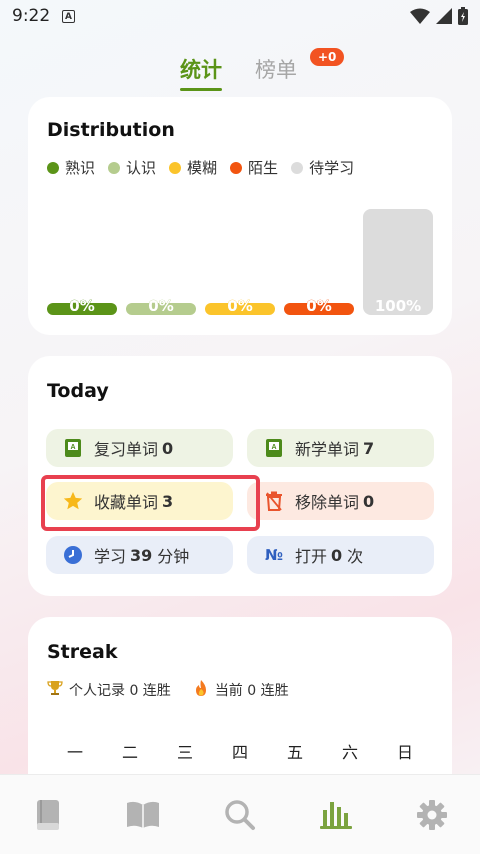 Image resolution: width=480 pixels, height=854 pixels. What do you see at coordinates (420, 16) in the screenshot?
I see `wifi-icon` at bounding box center [420, 16].